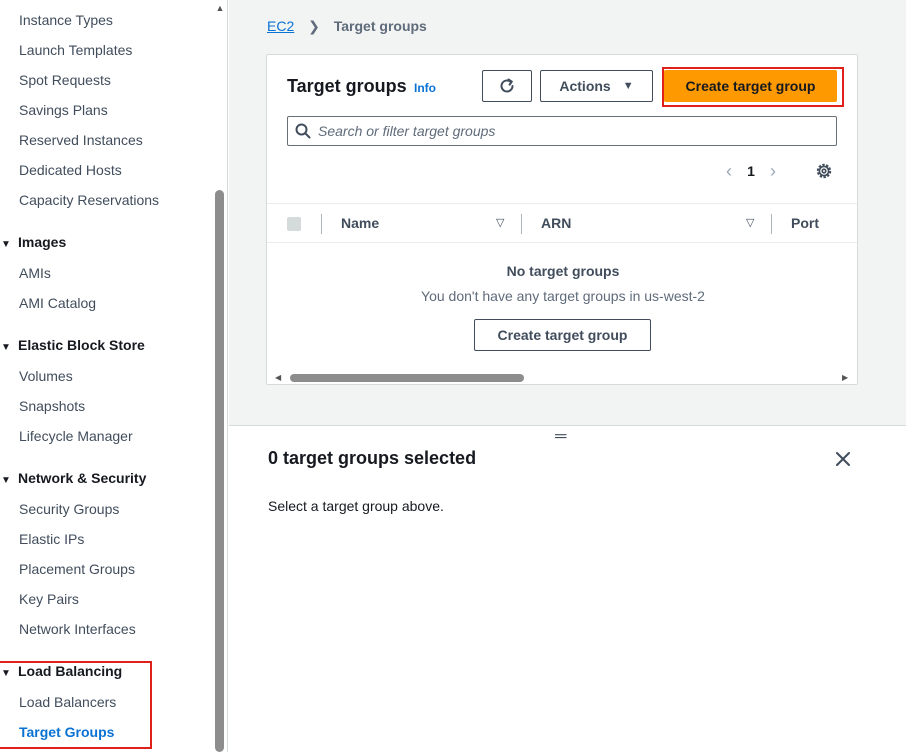 This screenshot has width=906, height=752. I want to click on sidebar-item-snapshots: Snapshots, so click(52, 406).